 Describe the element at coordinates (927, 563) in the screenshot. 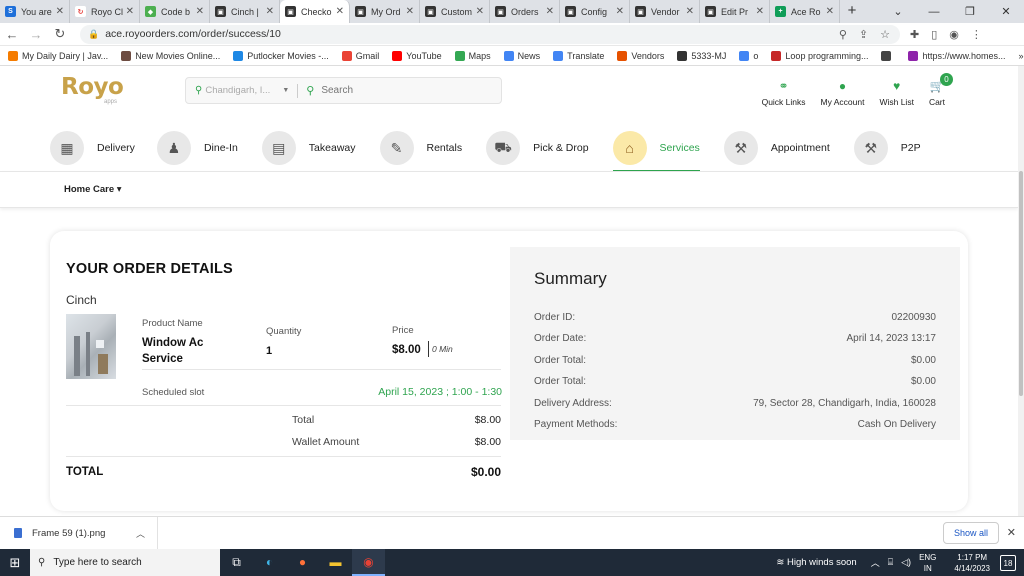

I see `language-indicator: ENG IN` at that location.